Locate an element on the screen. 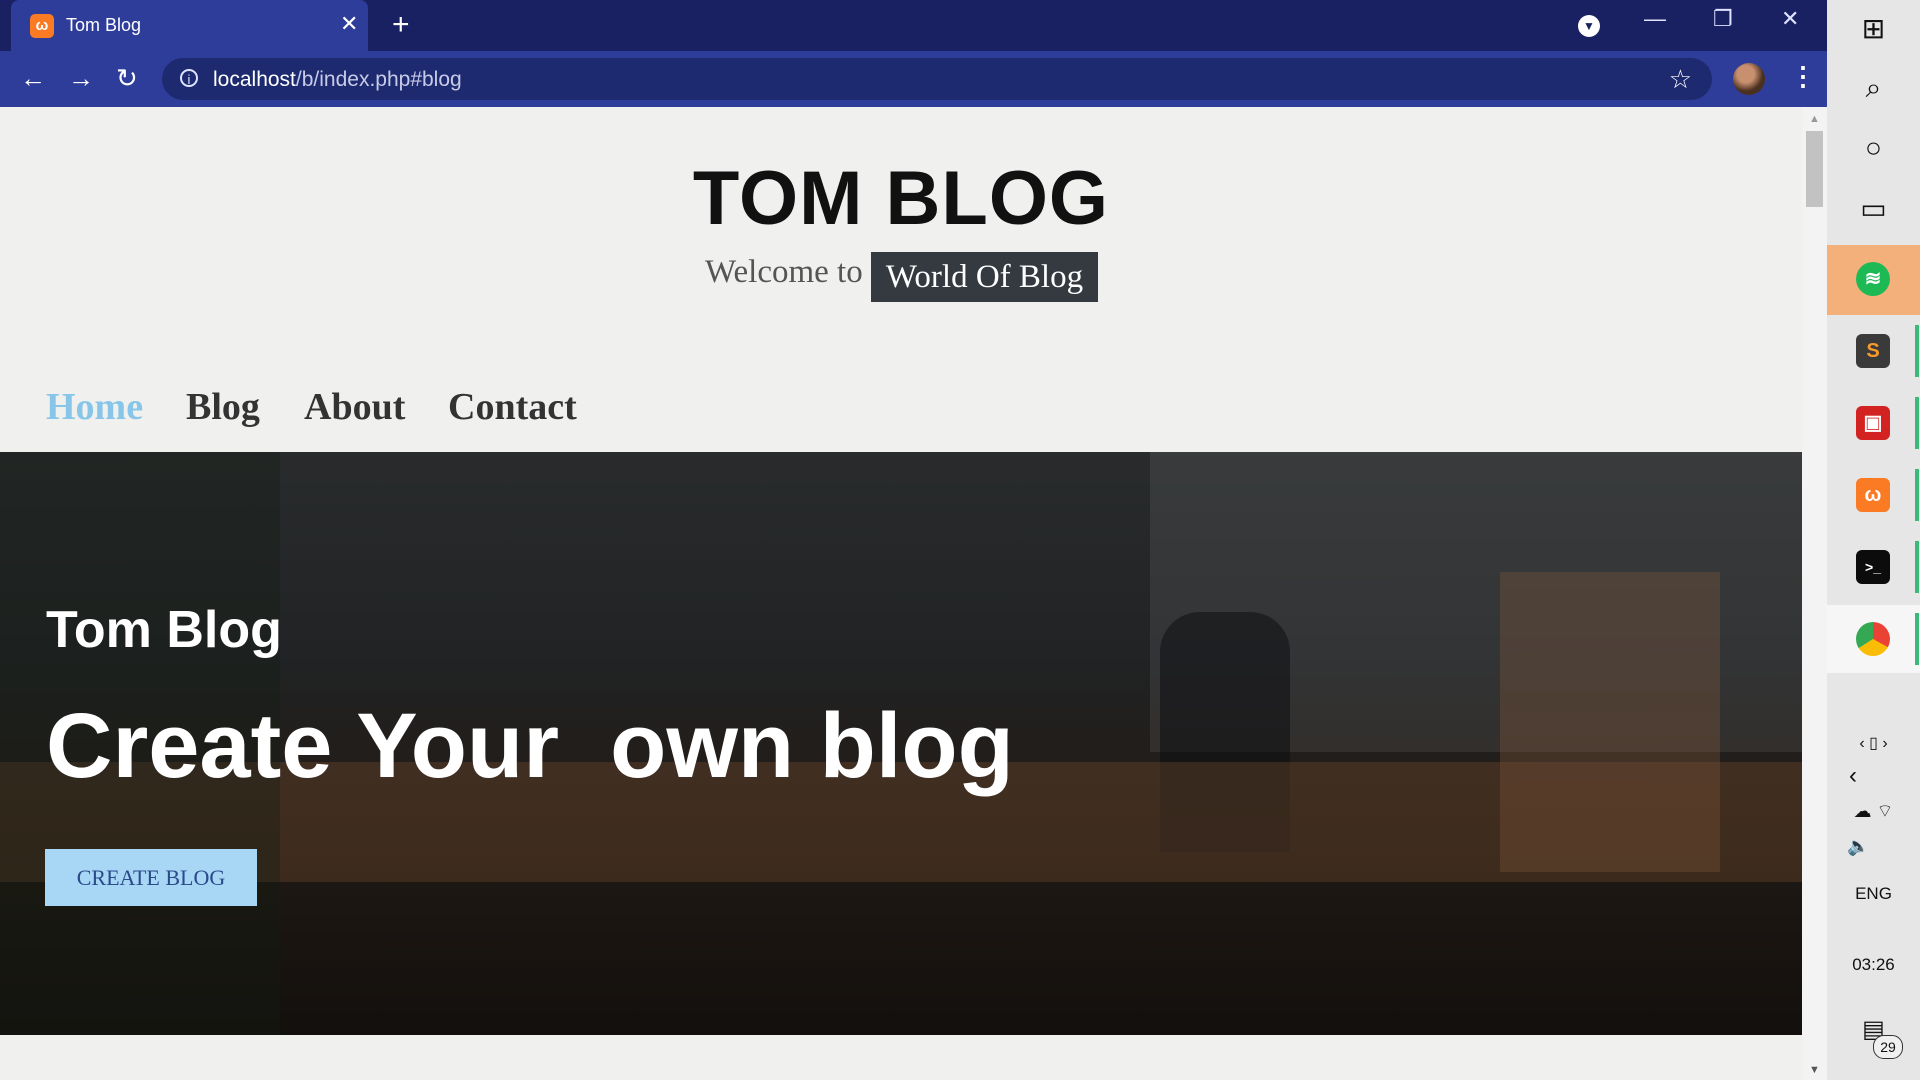 The height and width of the screenshot is (1080, 1920). forward-arrow-icon: → is located at coordinates (81, 78).